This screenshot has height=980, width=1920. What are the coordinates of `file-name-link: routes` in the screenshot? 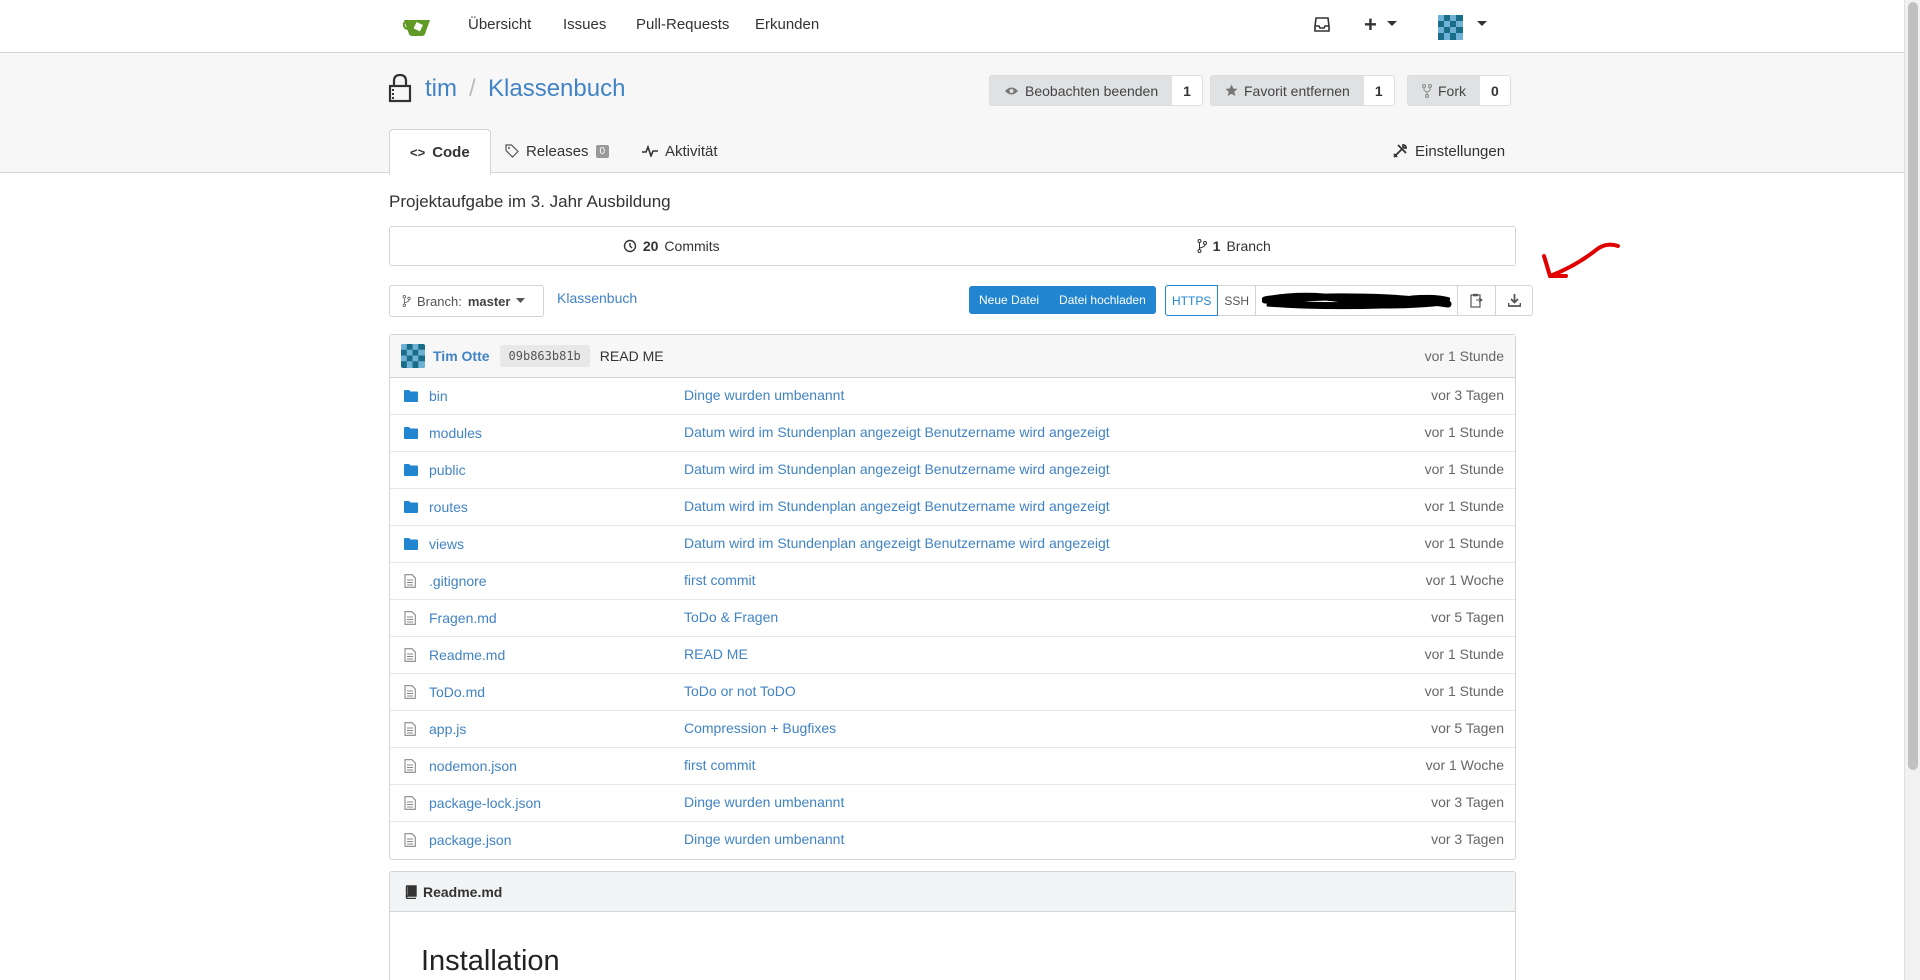 It's located at (448, 507).